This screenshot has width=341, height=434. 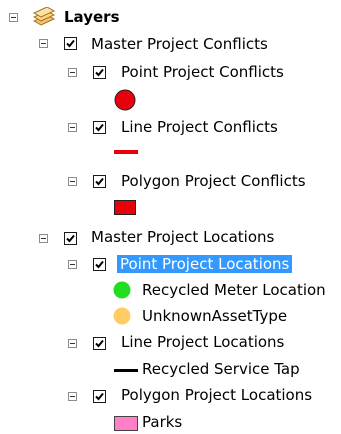 What do you see at coordinates (126, 370) in the screenshot?
I see `black-line-symbol` at bounding box center [126, 370].